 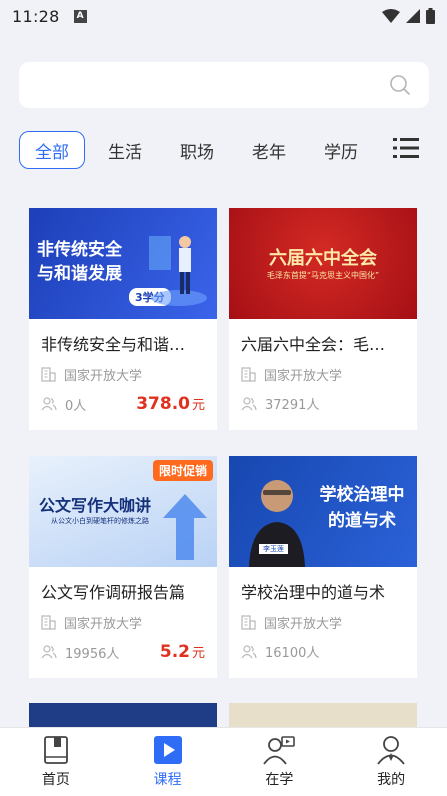 What do you see at coordinates (125, 150) in the screenshot?
I see `tab-life: 生活` at bounding box center [125, 150].